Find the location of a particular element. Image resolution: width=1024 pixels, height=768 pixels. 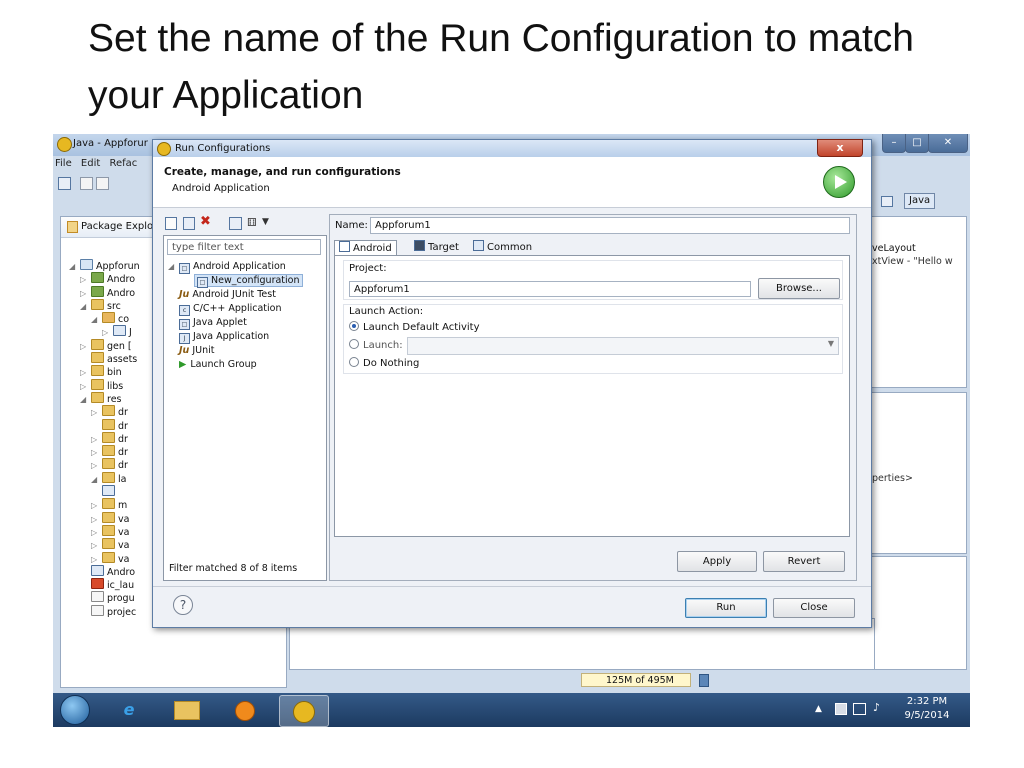

network-icon is located at coordinates (859, 709).